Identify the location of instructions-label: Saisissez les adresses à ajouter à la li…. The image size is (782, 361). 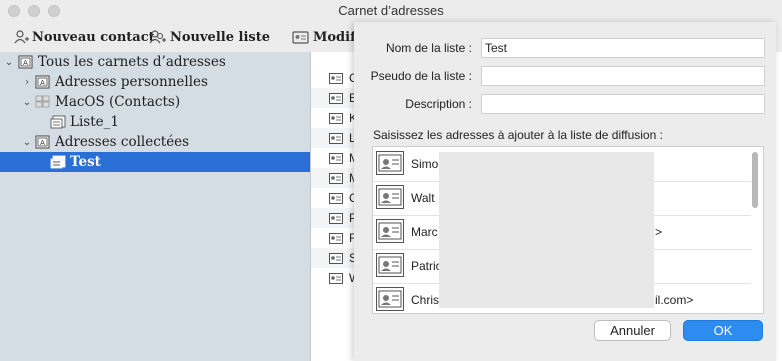
(518, 135).